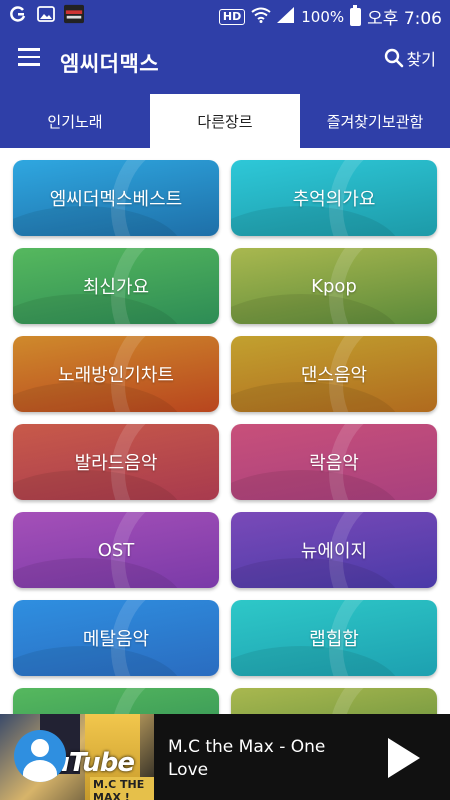 The width and height of the screenshot is (450, 800). I want to click on genre-label: 랩힙합, so click(334, 639).